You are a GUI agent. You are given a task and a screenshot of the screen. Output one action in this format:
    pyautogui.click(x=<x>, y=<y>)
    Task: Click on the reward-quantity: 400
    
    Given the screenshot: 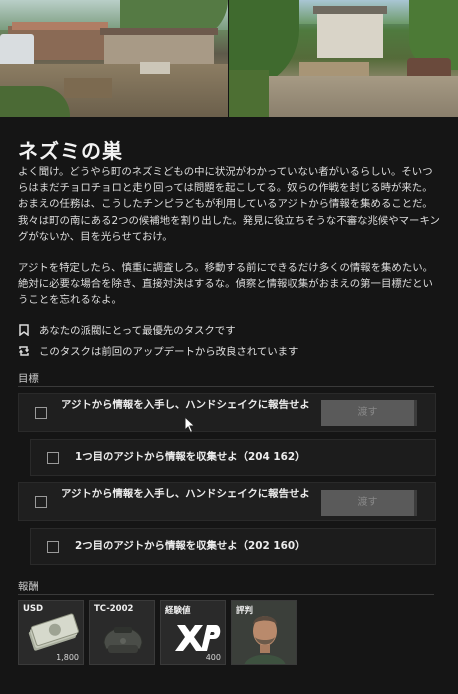 What is the action you would take?
    pyautogui.click(x=213, y=657)
    